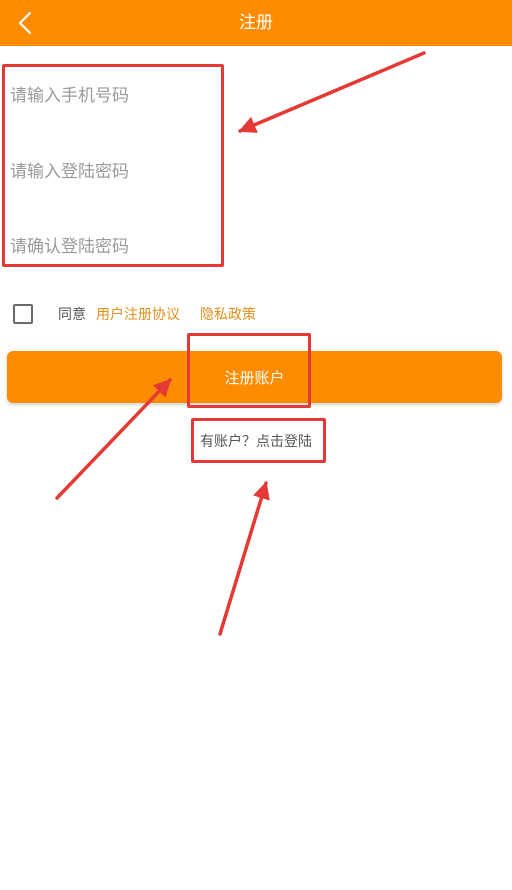 Image resolution: width=512 pixels, height=890 pixels. What do you see at coordinates (332, 92) in the screenshot?
I see `arrow-to-inputs` at bounding box center [332, 92].